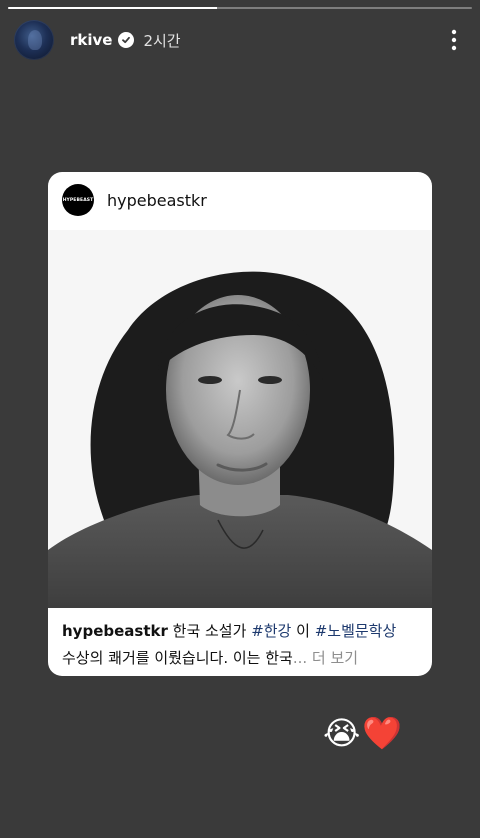  I want to click on story-username: rkive, so click(91, 40).